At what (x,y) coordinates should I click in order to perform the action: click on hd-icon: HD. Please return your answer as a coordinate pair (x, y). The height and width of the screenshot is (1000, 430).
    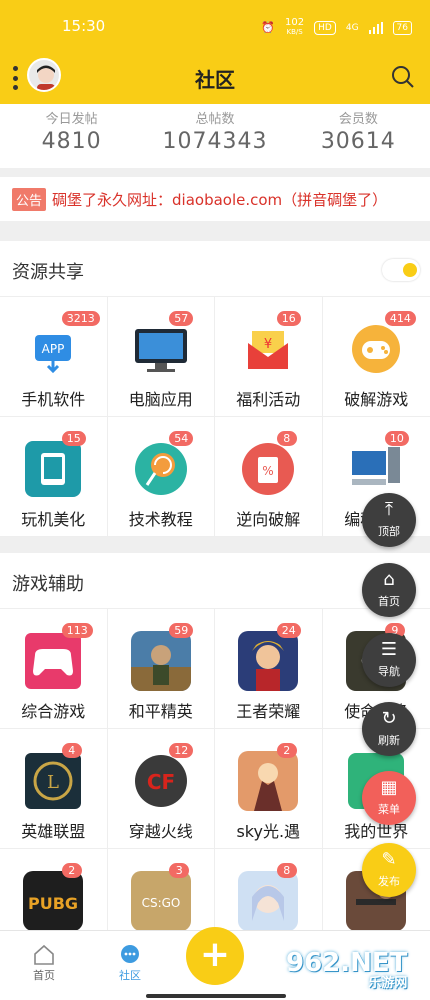
    Looking at the image, I should click on (325, 27).